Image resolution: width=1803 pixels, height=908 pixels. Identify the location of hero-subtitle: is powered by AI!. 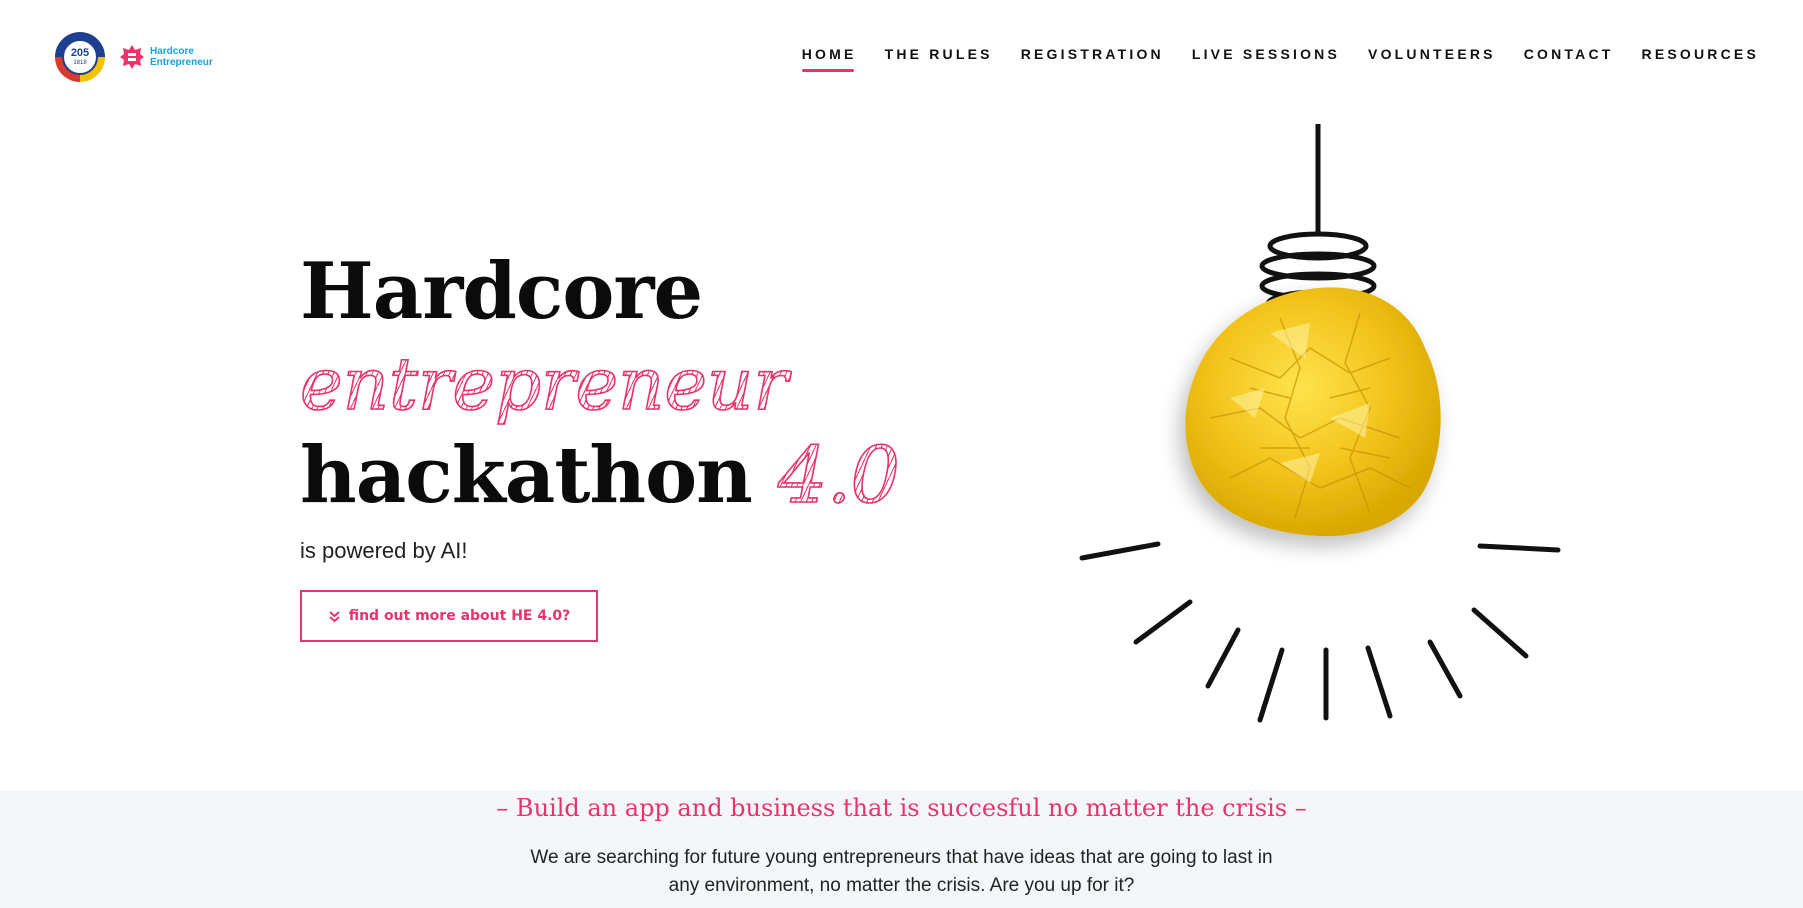
(384, 550).